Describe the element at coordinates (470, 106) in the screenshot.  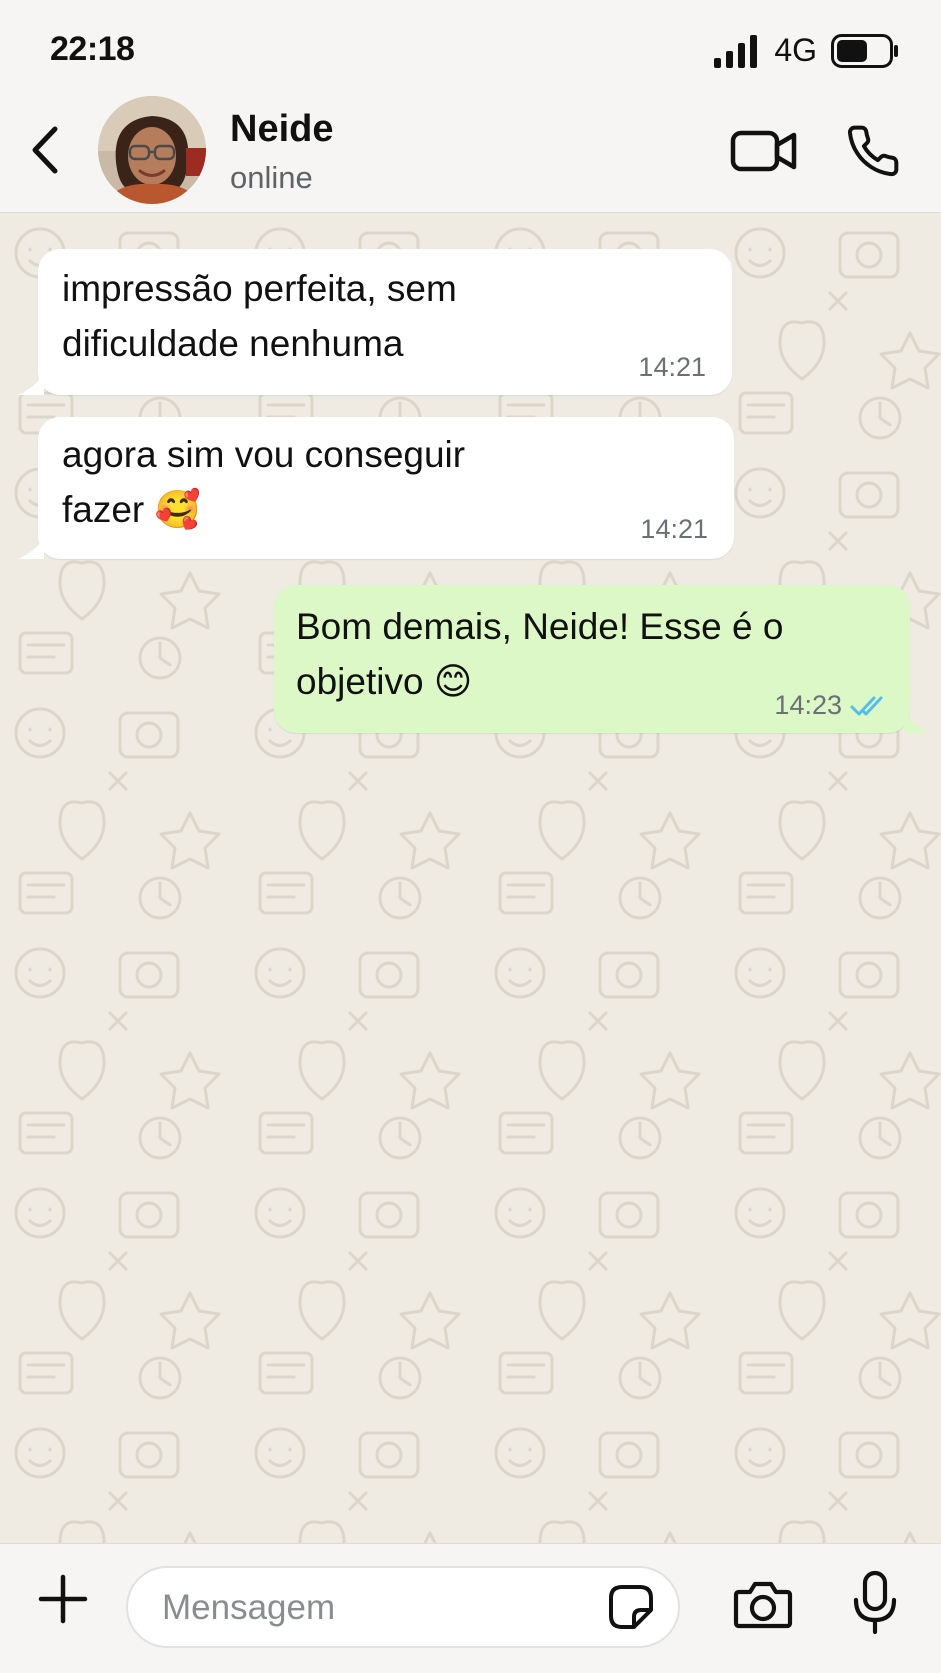
I see `chat-header: 22:18 4G Neide online` at that location.